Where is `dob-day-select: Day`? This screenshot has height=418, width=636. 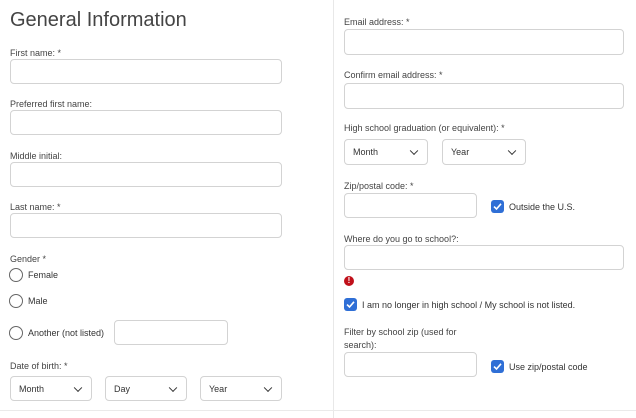
dob-day-select: Day is located at coordinates (146, 388).